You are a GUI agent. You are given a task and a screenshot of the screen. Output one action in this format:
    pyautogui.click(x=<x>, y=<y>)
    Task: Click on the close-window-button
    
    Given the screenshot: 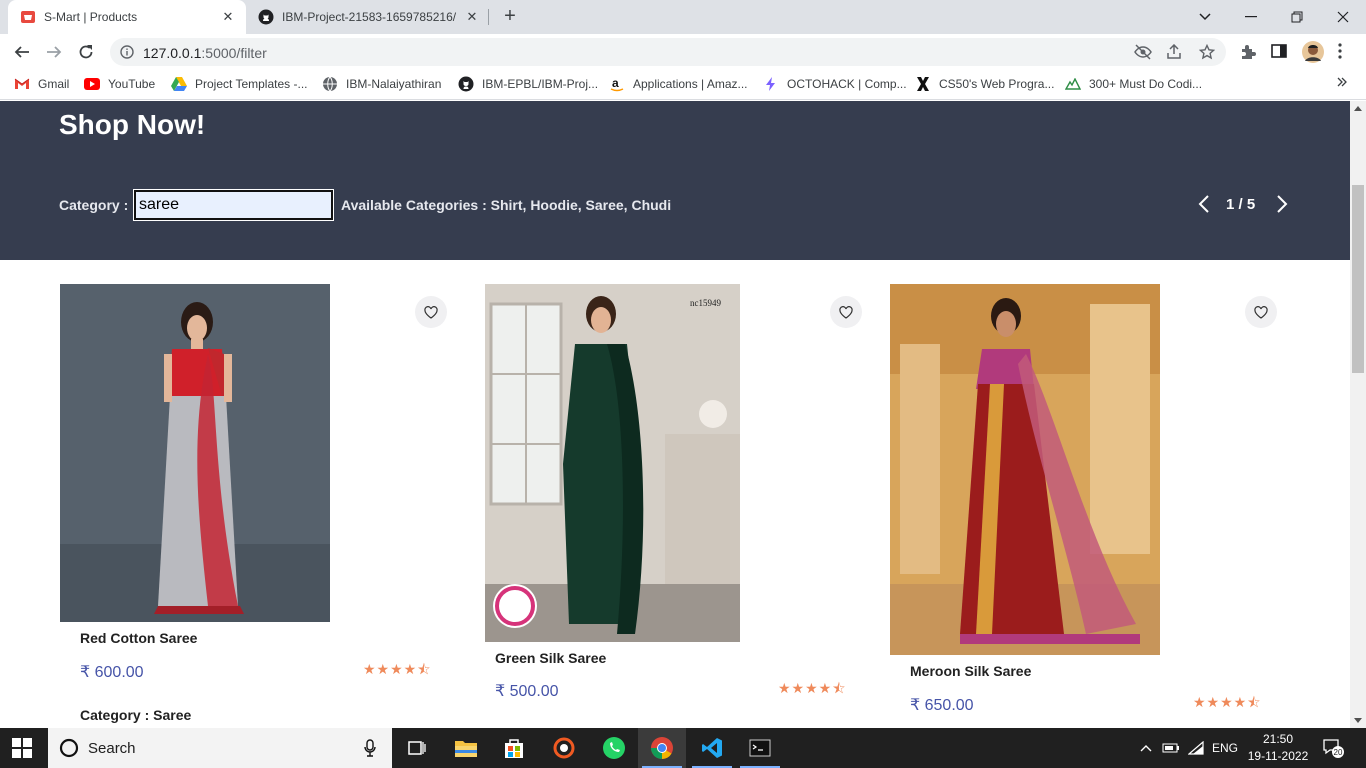 What is the action you would take?
    pyautogui.click(x=1343, y=17)
    